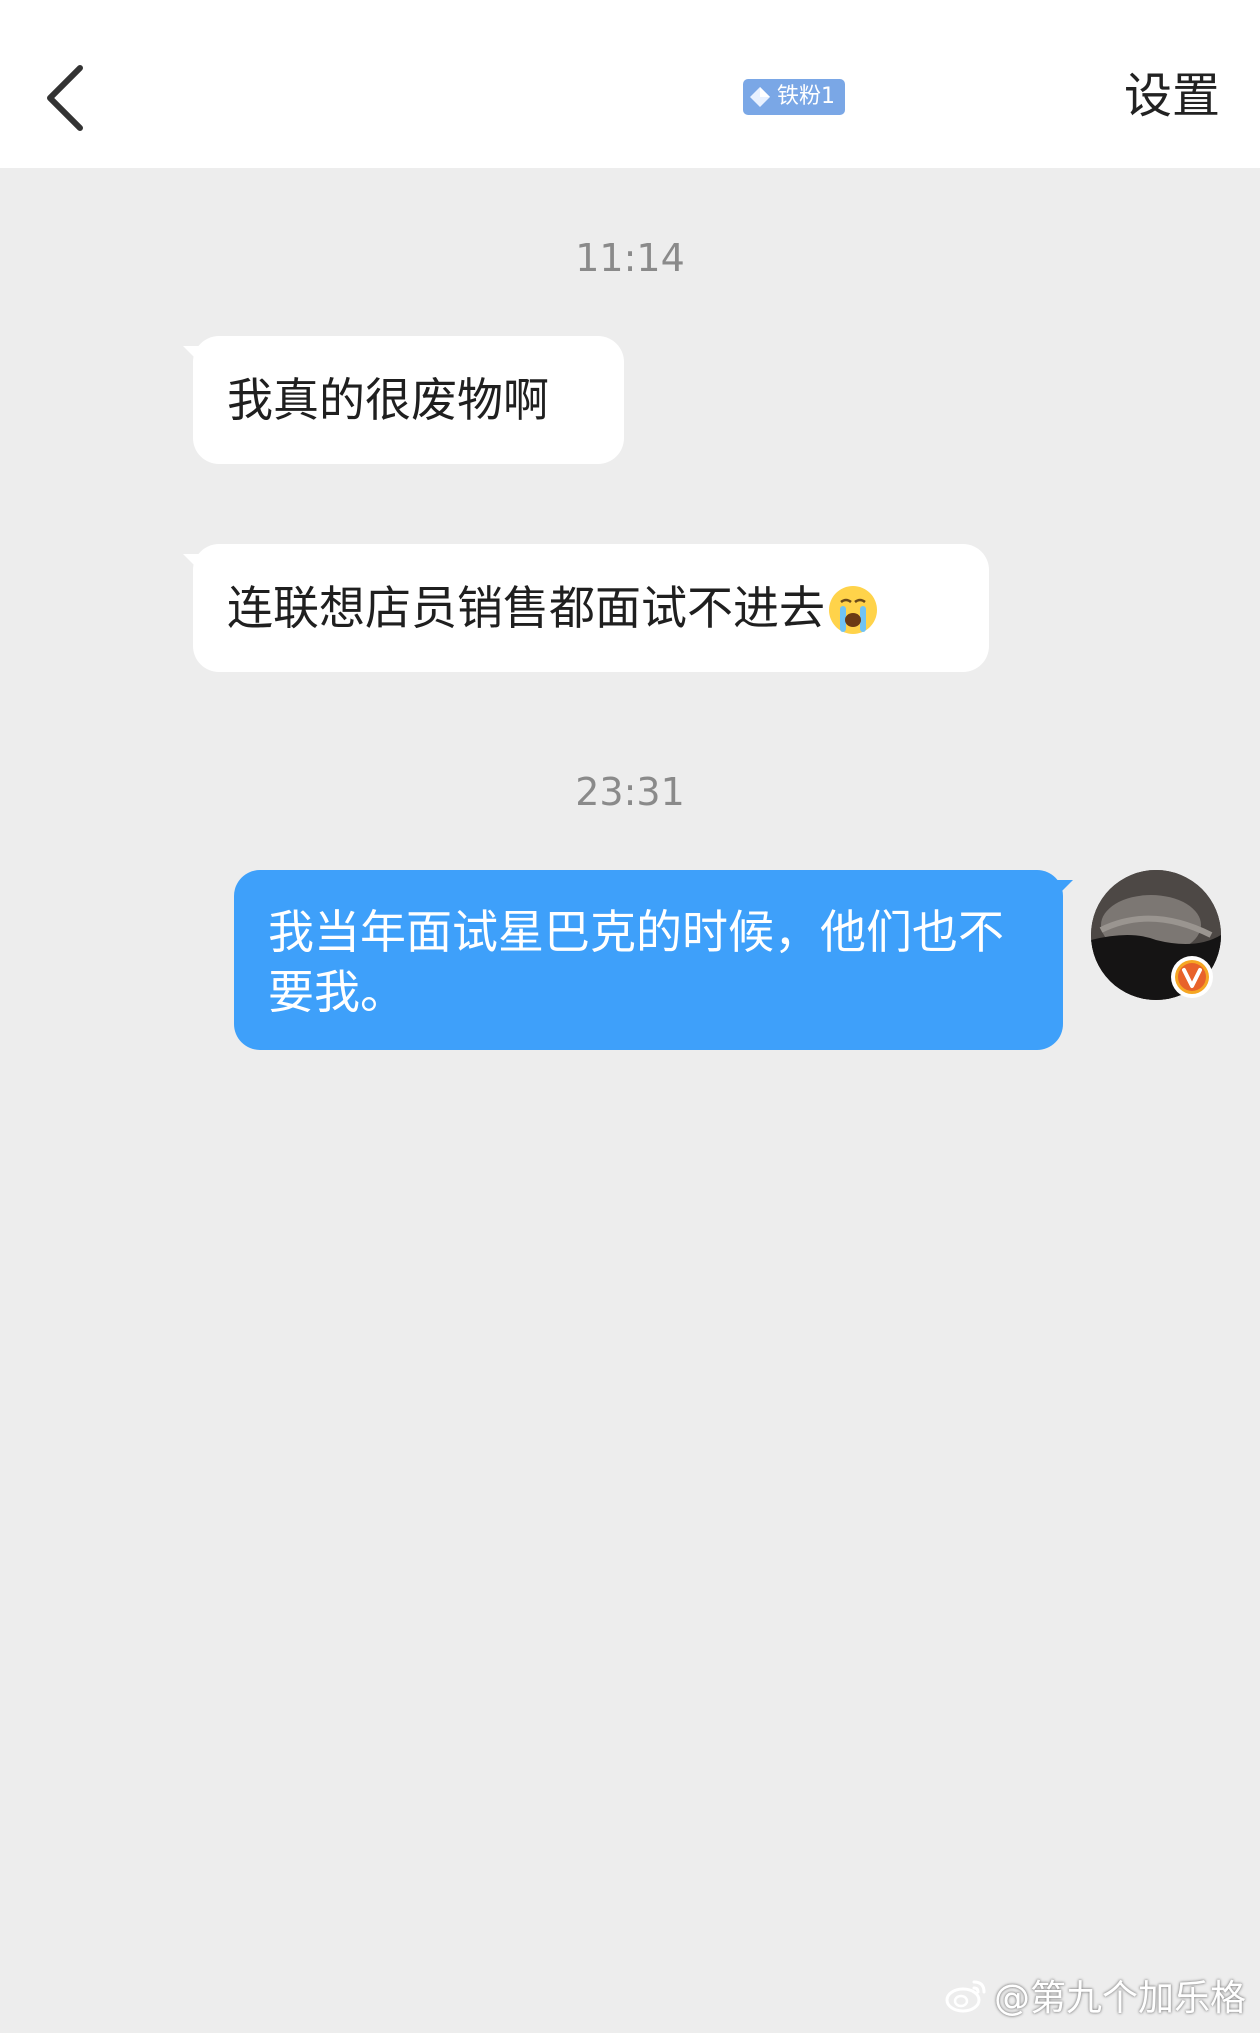  What do you see at coordinates (630, 258) in the screenshot?
I see `message-timestamp: 11:14` at bounding box center [630, 258].